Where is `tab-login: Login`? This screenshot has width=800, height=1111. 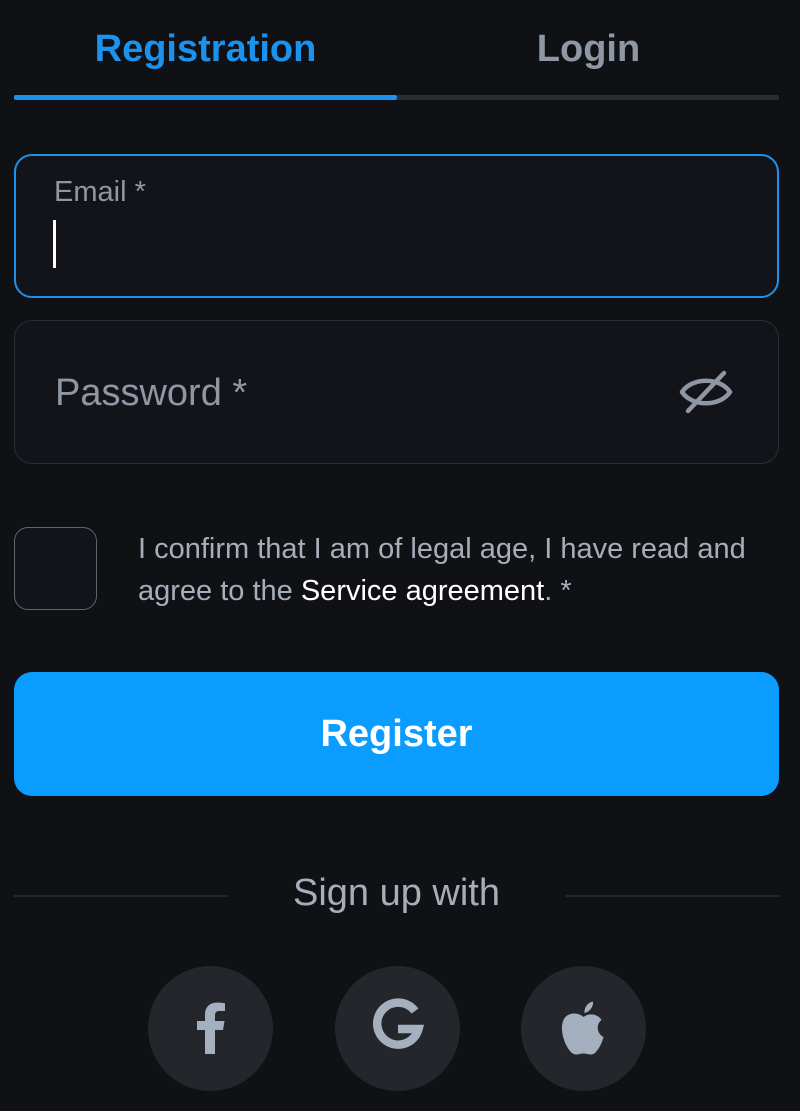 tab-login: Login is located at coordinates (588, 49).